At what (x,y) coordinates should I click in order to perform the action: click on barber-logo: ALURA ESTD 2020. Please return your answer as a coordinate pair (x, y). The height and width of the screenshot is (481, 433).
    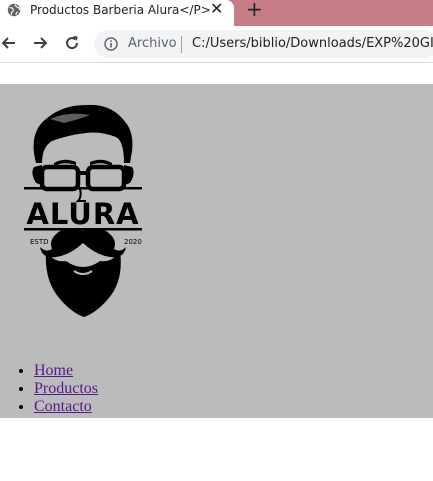
    Looking at the image, I should click on (83, 210).